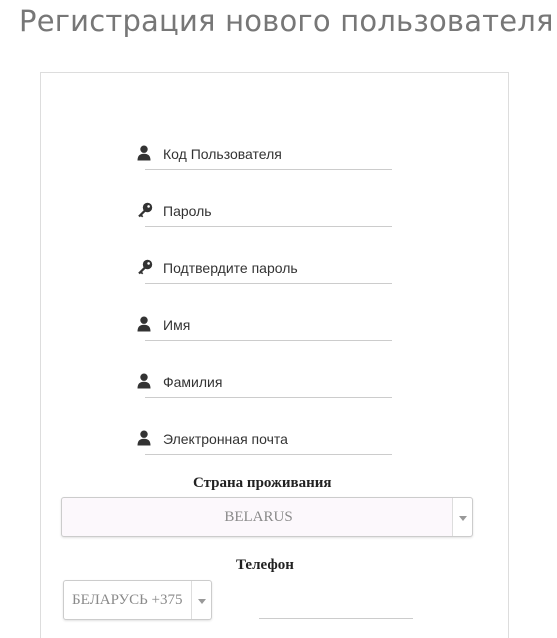 This screenshot has height=638, width=557. I want to click on user-code-field, so click(264, 155).